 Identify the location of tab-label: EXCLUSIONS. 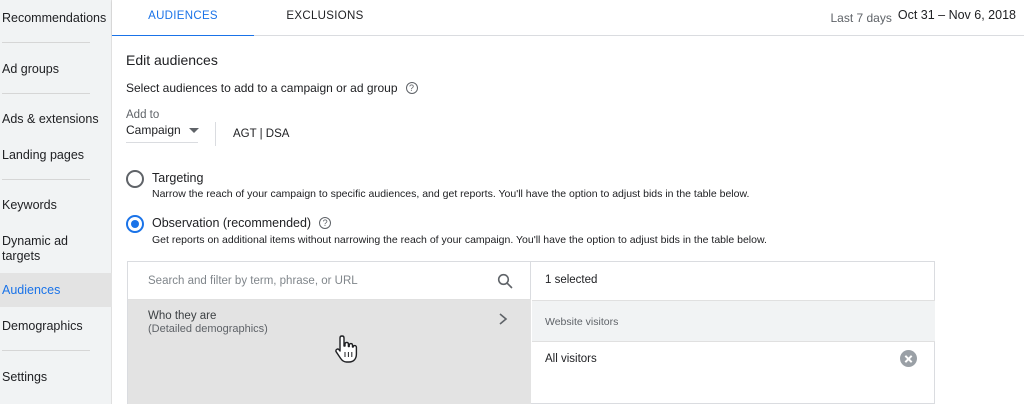
(325, 16).